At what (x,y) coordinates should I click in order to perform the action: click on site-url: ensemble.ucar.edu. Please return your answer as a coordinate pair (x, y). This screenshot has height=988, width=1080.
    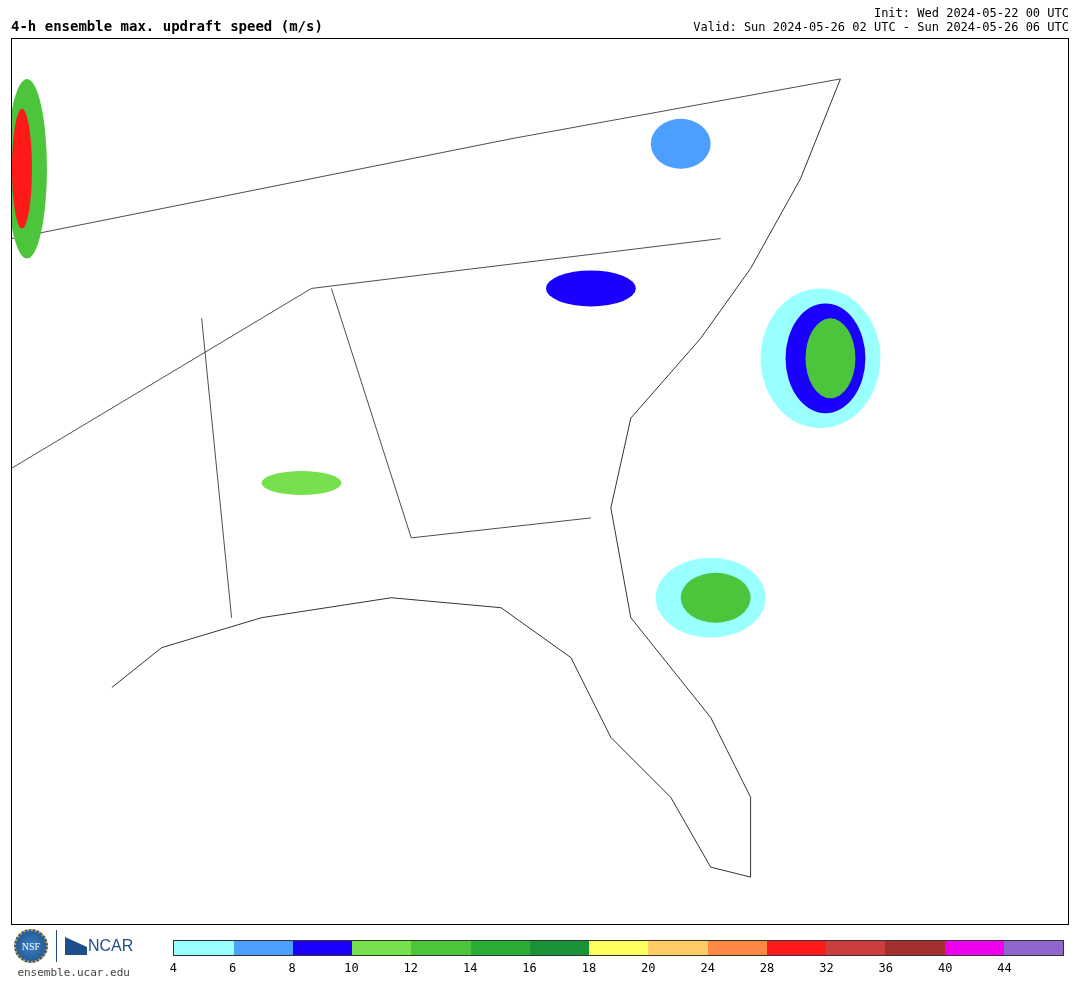
    Looking at the image, I should click on (73, 972).